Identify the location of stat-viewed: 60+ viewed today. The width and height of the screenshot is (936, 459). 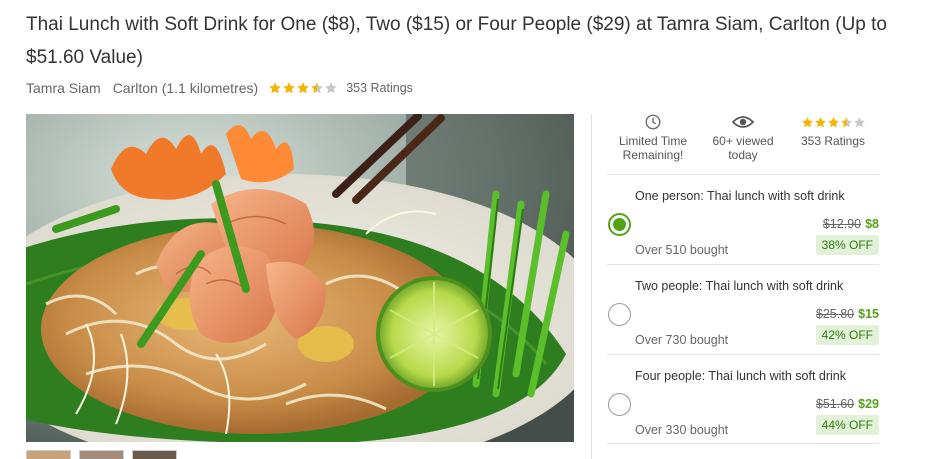
(743, 142).